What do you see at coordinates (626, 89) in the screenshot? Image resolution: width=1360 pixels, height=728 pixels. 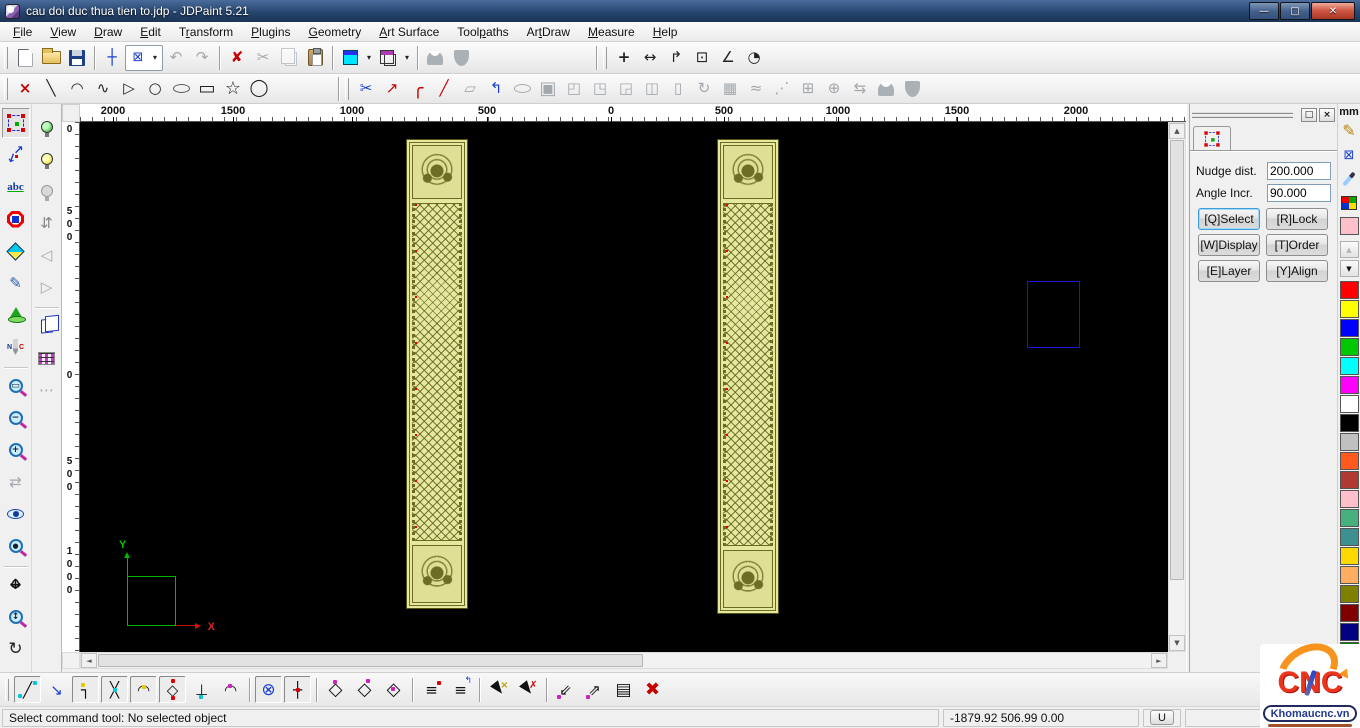 I see `copy-offset-button: ◲` at bounding box center [626, 89].